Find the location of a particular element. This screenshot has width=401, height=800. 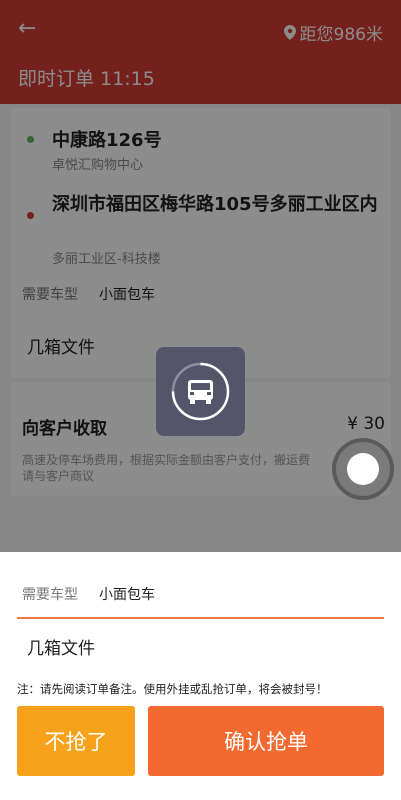

assist-circle-icon is located at coordinates (363, 469).